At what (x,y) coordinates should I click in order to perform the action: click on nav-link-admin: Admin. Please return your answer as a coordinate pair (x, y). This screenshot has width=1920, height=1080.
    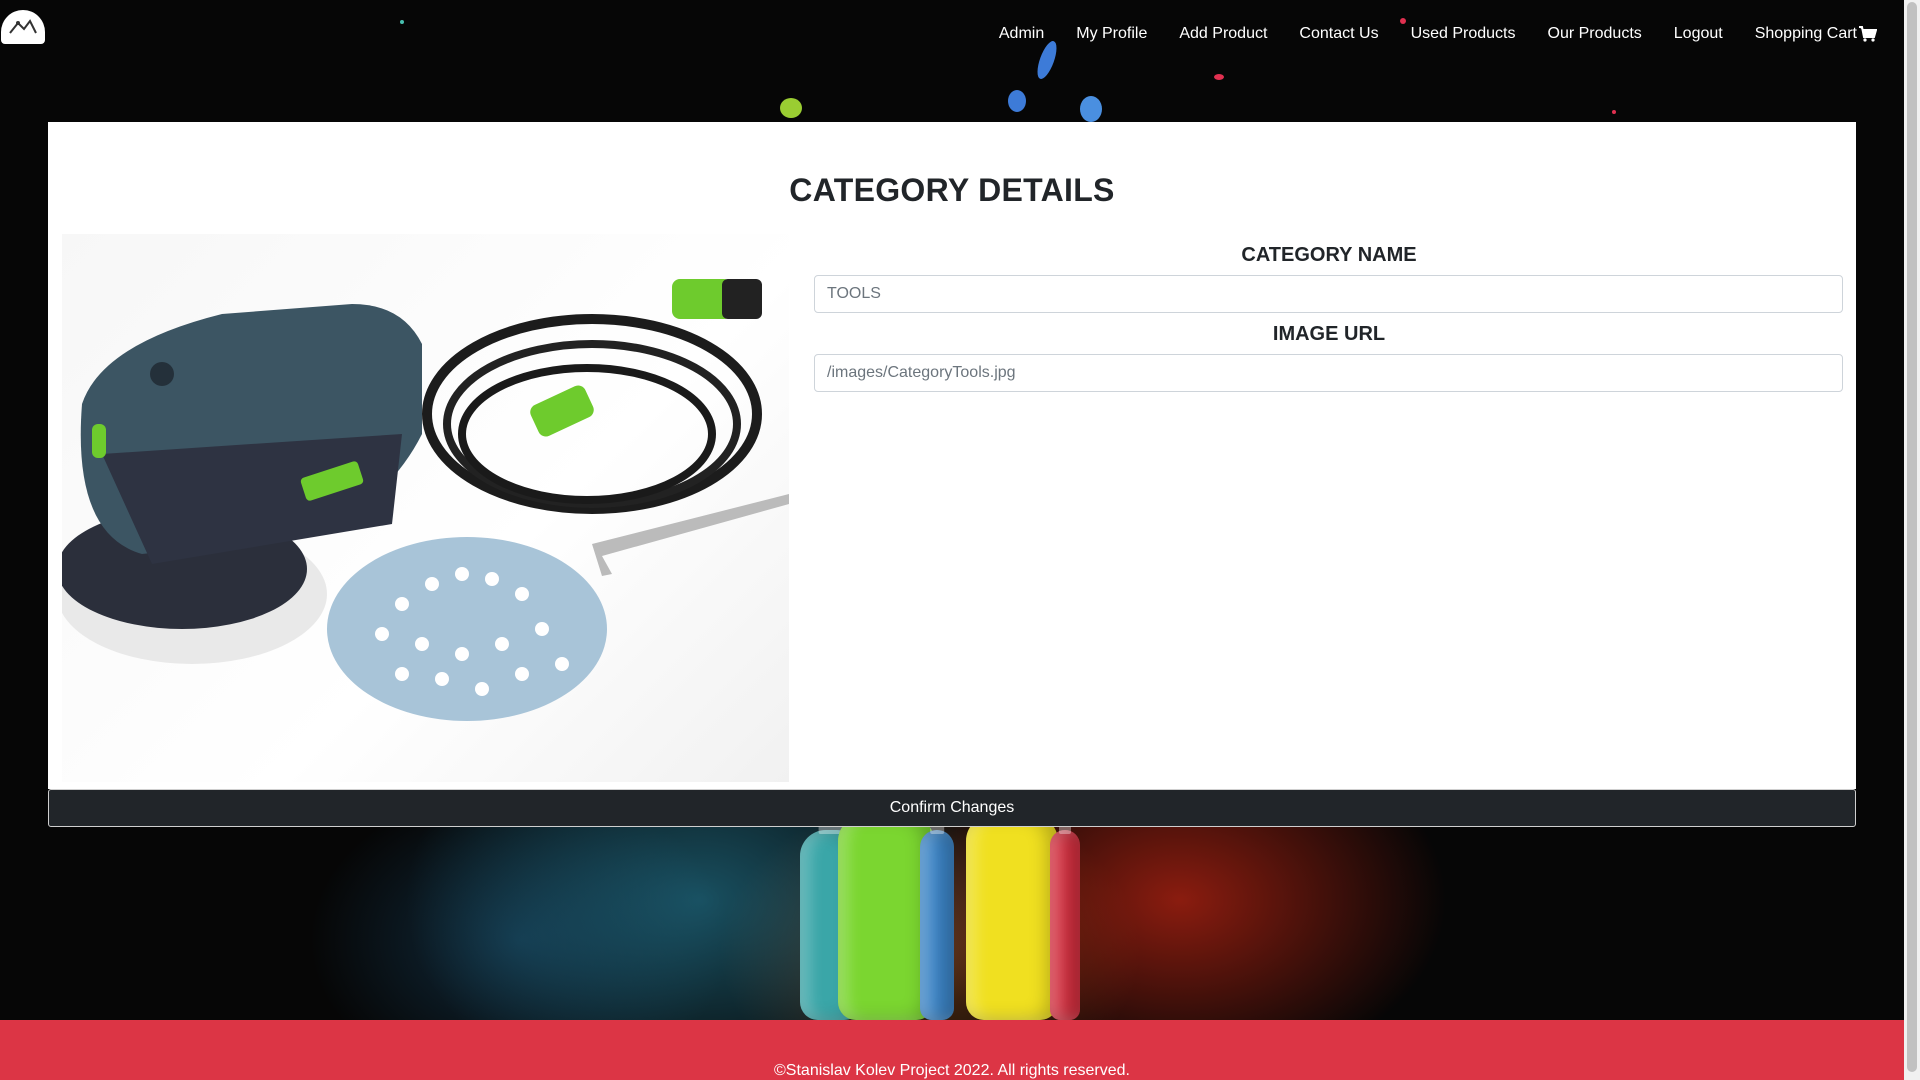
    Looking at the image, I should click on (1021, 34).